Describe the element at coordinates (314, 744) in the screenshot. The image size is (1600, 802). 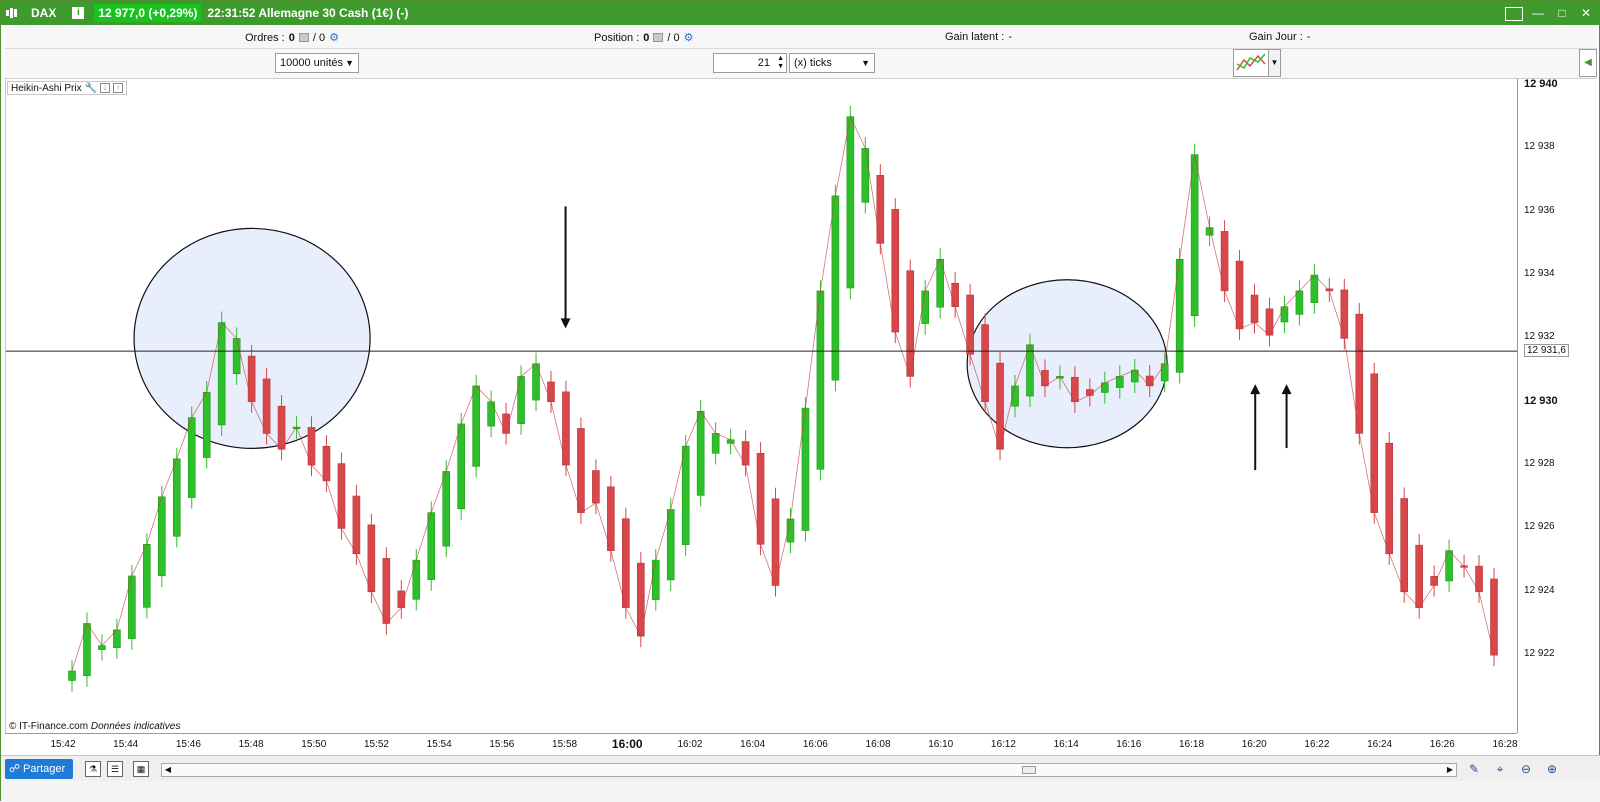
I see `time-tick-label: 15:50` at that location.